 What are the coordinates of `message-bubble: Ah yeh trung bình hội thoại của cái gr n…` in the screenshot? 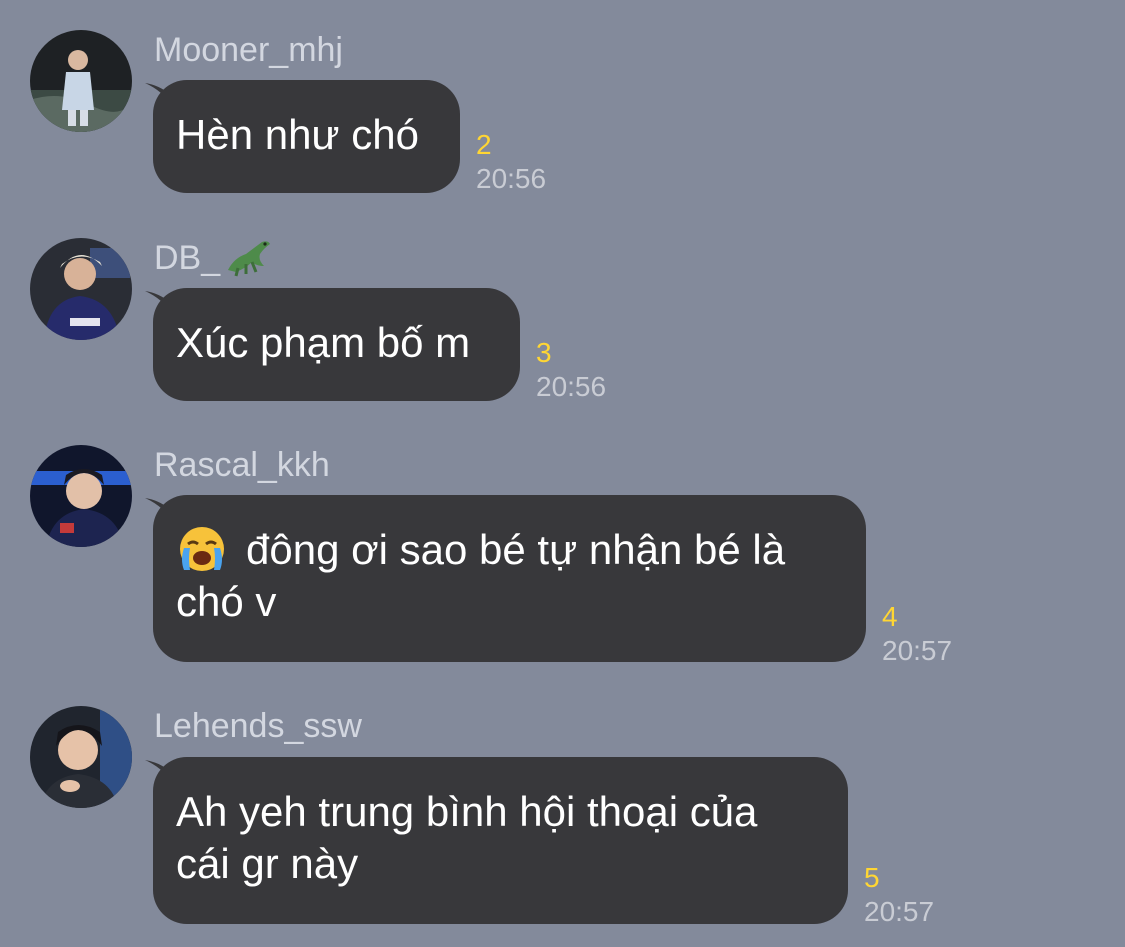 It's located at (496, 840).